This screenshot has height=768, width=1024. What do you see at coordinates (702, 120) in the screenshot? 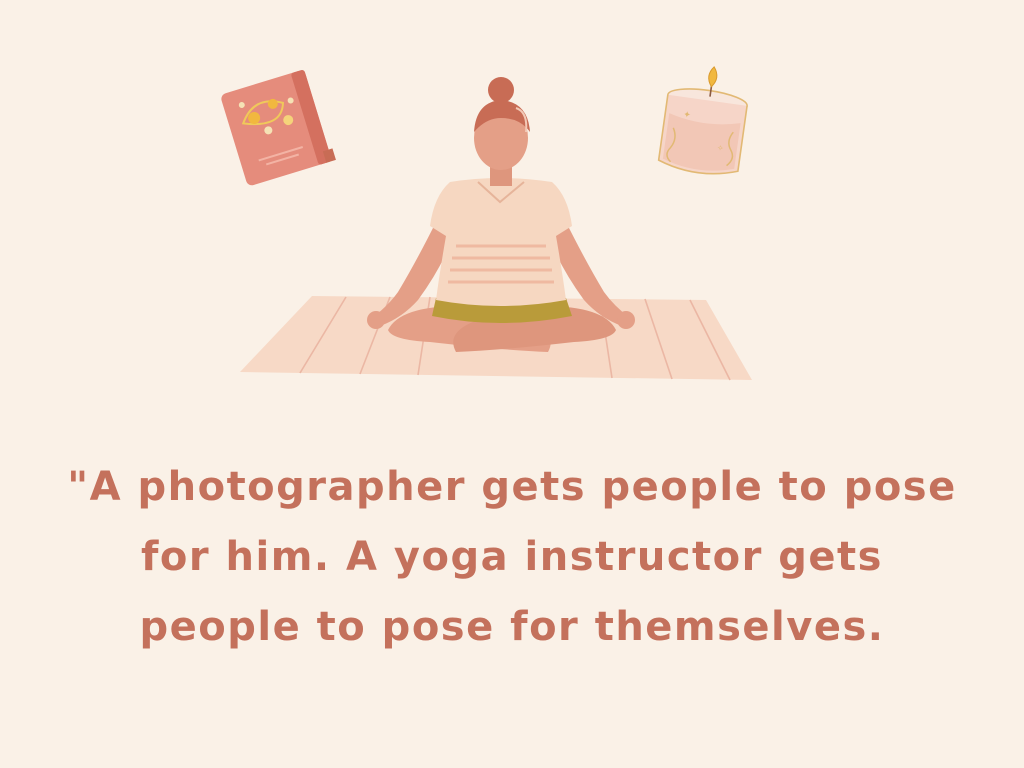
I see `candle-icon: ✦ ✧` at bounding box center [702, 120].